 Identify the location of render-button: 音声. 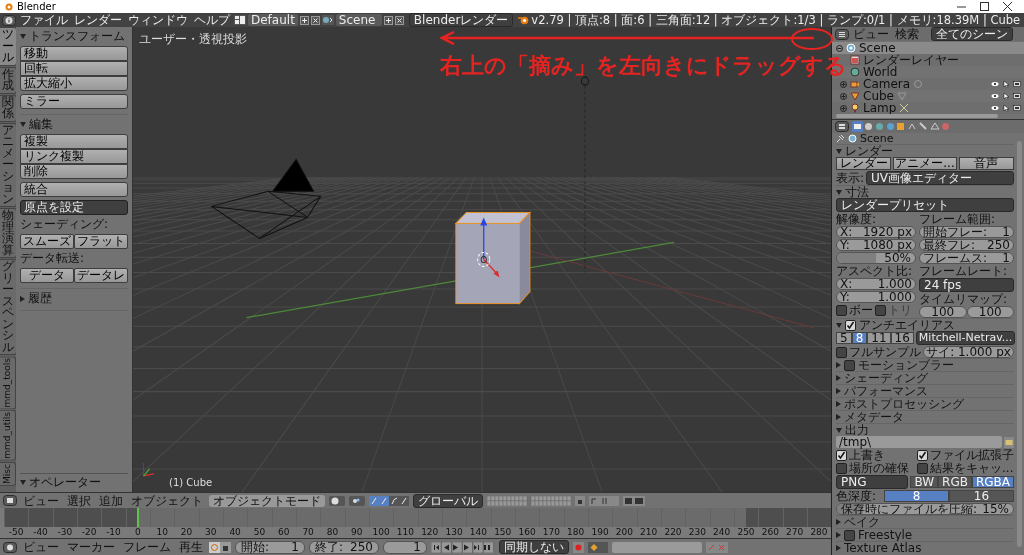
(986, 163).